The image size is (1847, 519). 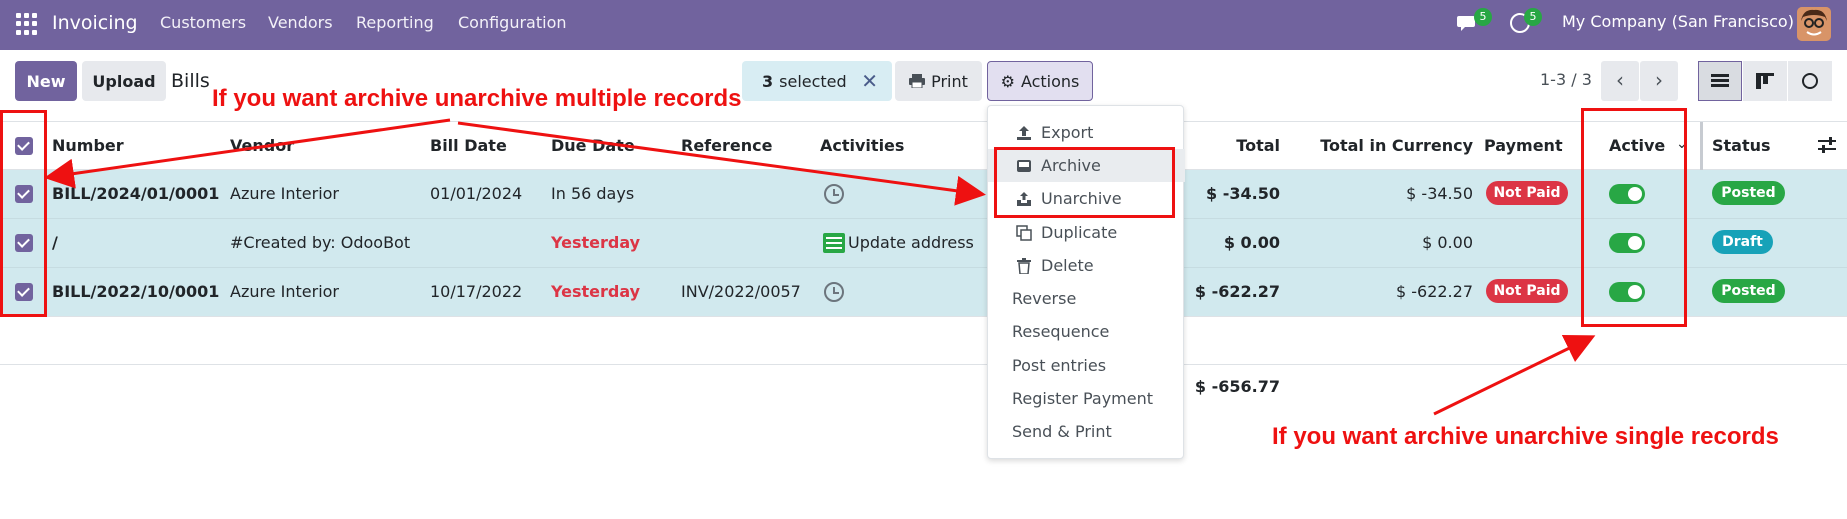 I want to click on arrow-to-checkboxes, so click(x=247, y=153).